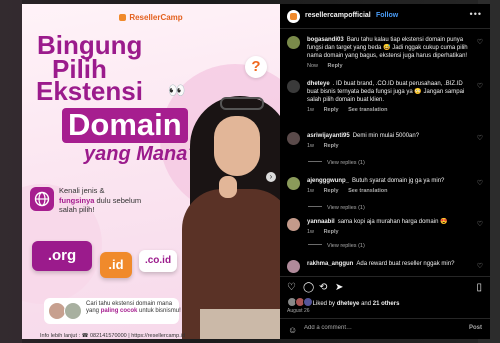 The height and width of the screenshot is (343, 500). I want to click on account-avatar, so click(293, 16).